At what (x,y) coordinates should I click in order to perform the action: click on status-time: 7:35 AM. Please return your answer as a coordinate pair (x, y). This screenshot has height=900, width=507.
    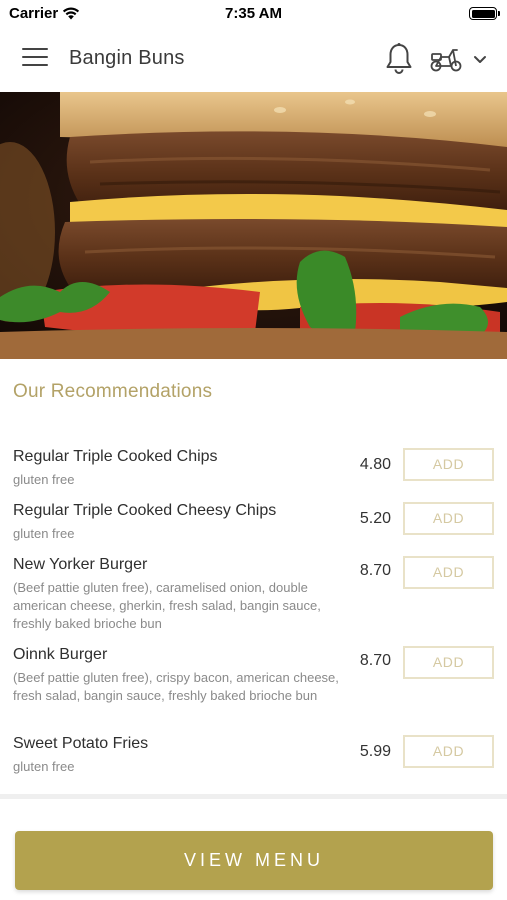
    Looking at the image, I should click on (253, 13).